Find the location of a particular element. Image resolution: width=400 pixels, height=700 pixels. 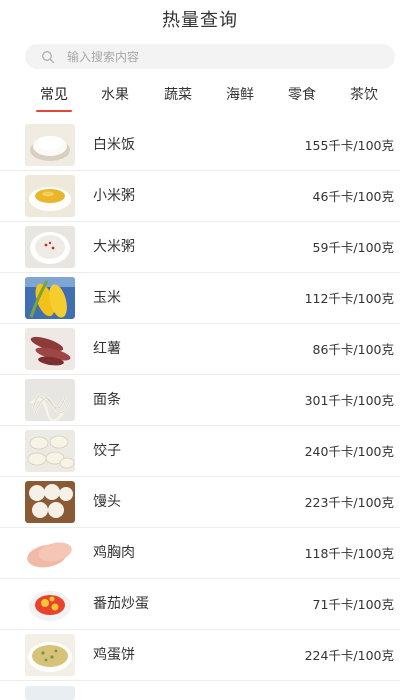

food-calories: 223千卡/100克 is located at coordinates (349, 502).